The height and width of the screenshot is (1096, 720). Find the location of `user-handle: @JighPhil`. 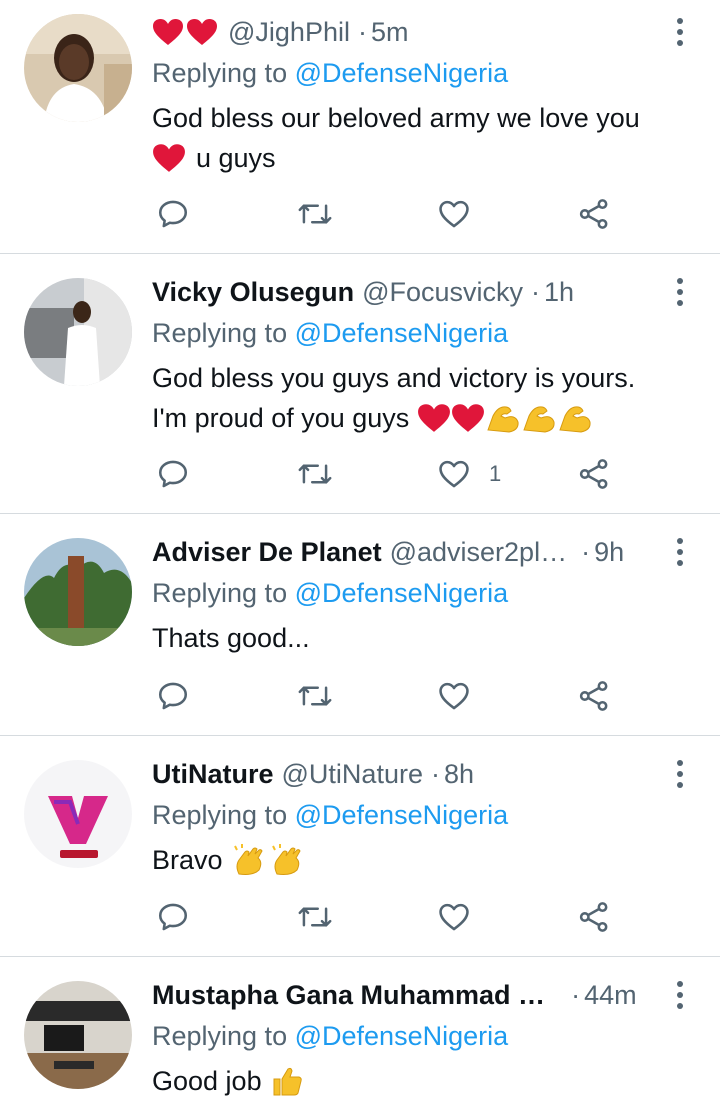

user-handle: @JighPhil is located at coordinates (289, 32).